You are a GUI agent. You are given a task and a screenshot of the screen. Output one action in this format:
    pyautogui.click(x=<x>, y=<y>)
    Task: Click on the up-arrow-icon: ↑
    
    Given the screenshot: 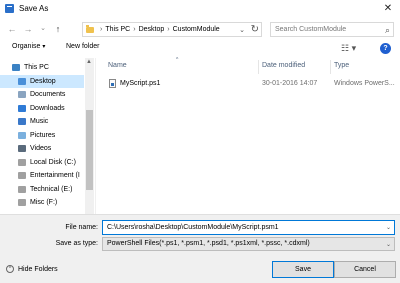 What is the action you would take?
    pyautogui.click(x=58, y=29)
    